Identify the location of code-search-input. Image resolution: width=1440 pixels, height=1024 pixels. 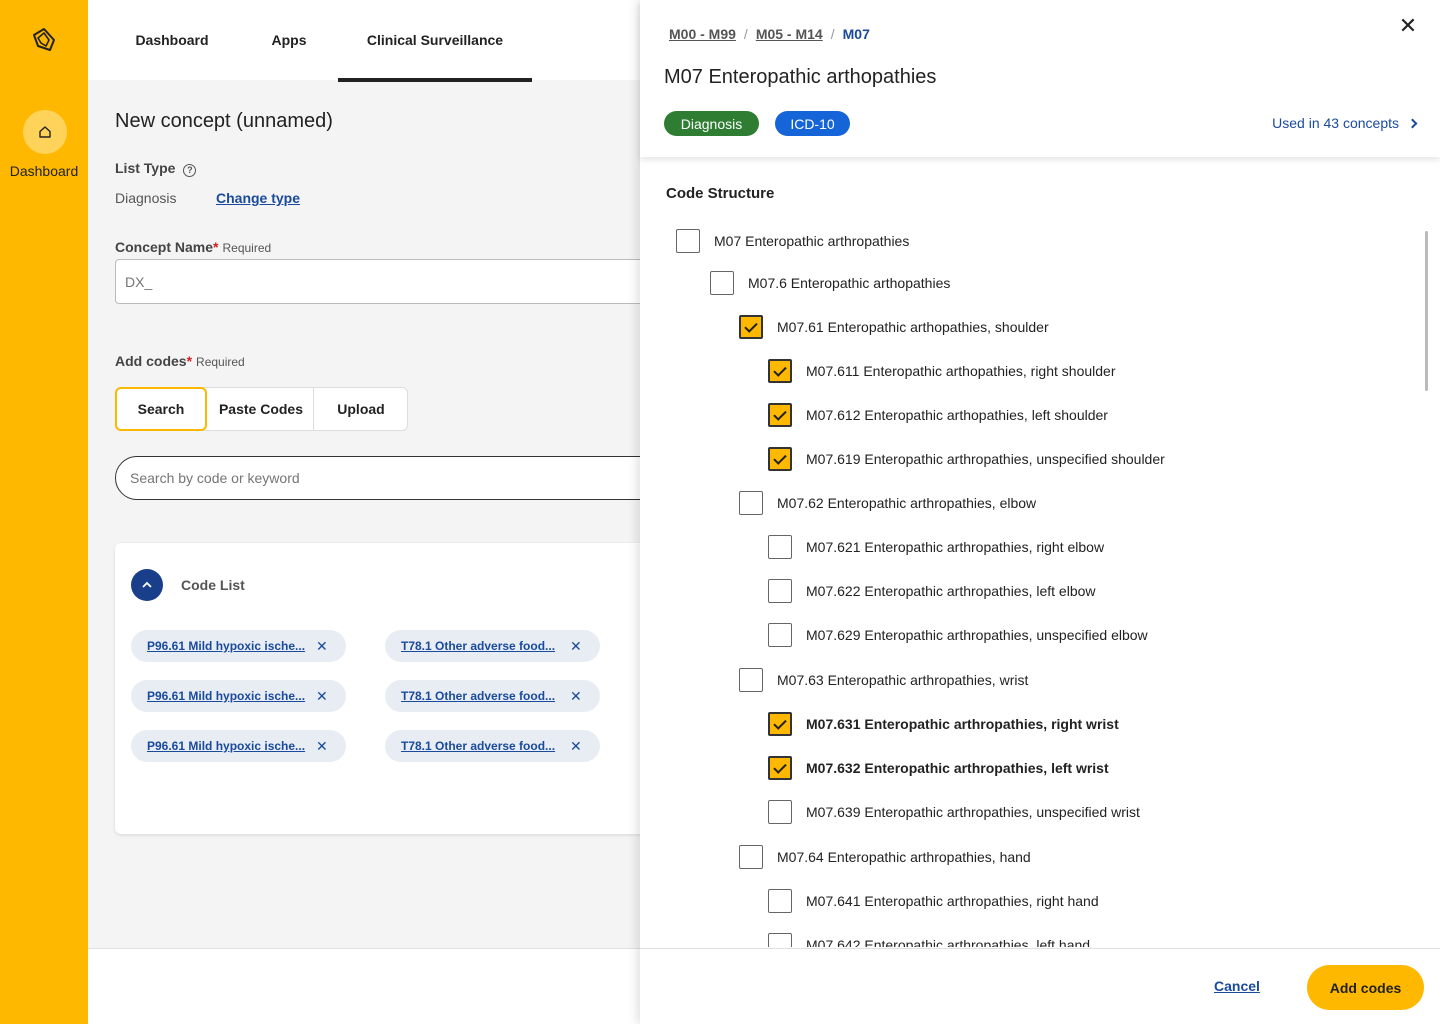
(395, 478).